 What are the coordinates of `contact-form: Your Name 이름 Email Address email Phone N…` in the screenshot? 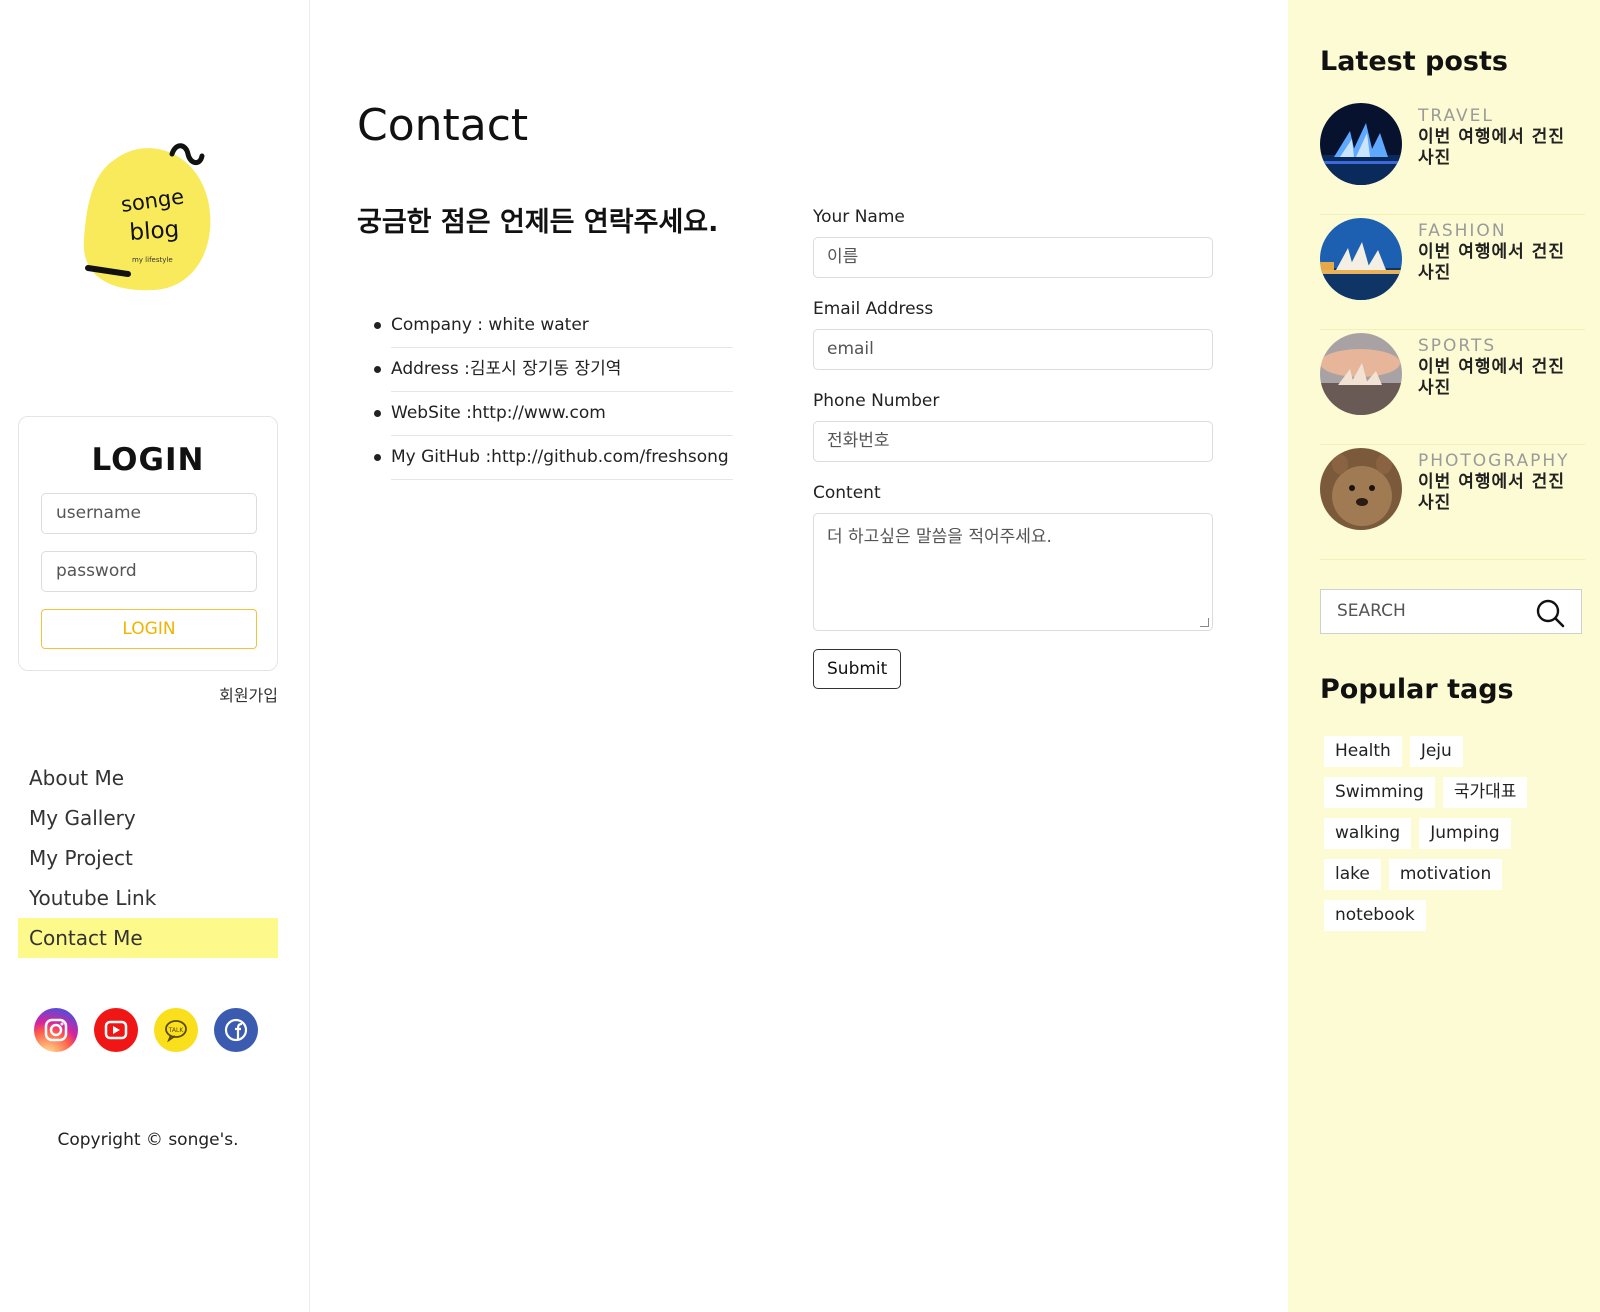 It's located at (1013, 447).